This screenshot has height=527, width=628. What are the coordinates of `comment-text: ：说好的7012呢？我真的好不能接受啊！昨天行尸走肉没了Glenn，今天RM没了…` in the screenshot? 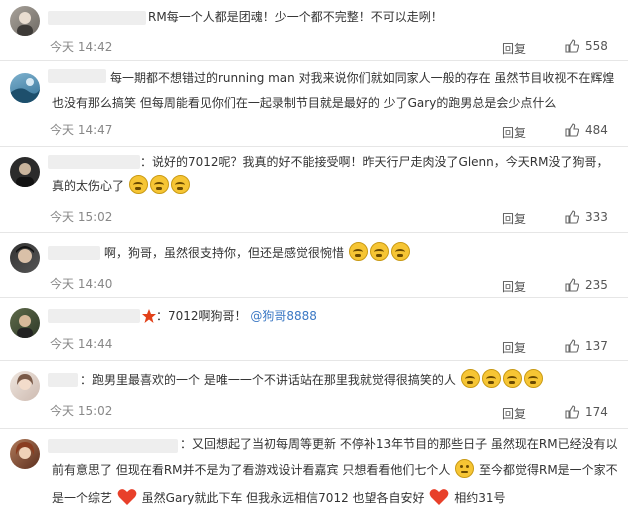 It's located at (374, 162).